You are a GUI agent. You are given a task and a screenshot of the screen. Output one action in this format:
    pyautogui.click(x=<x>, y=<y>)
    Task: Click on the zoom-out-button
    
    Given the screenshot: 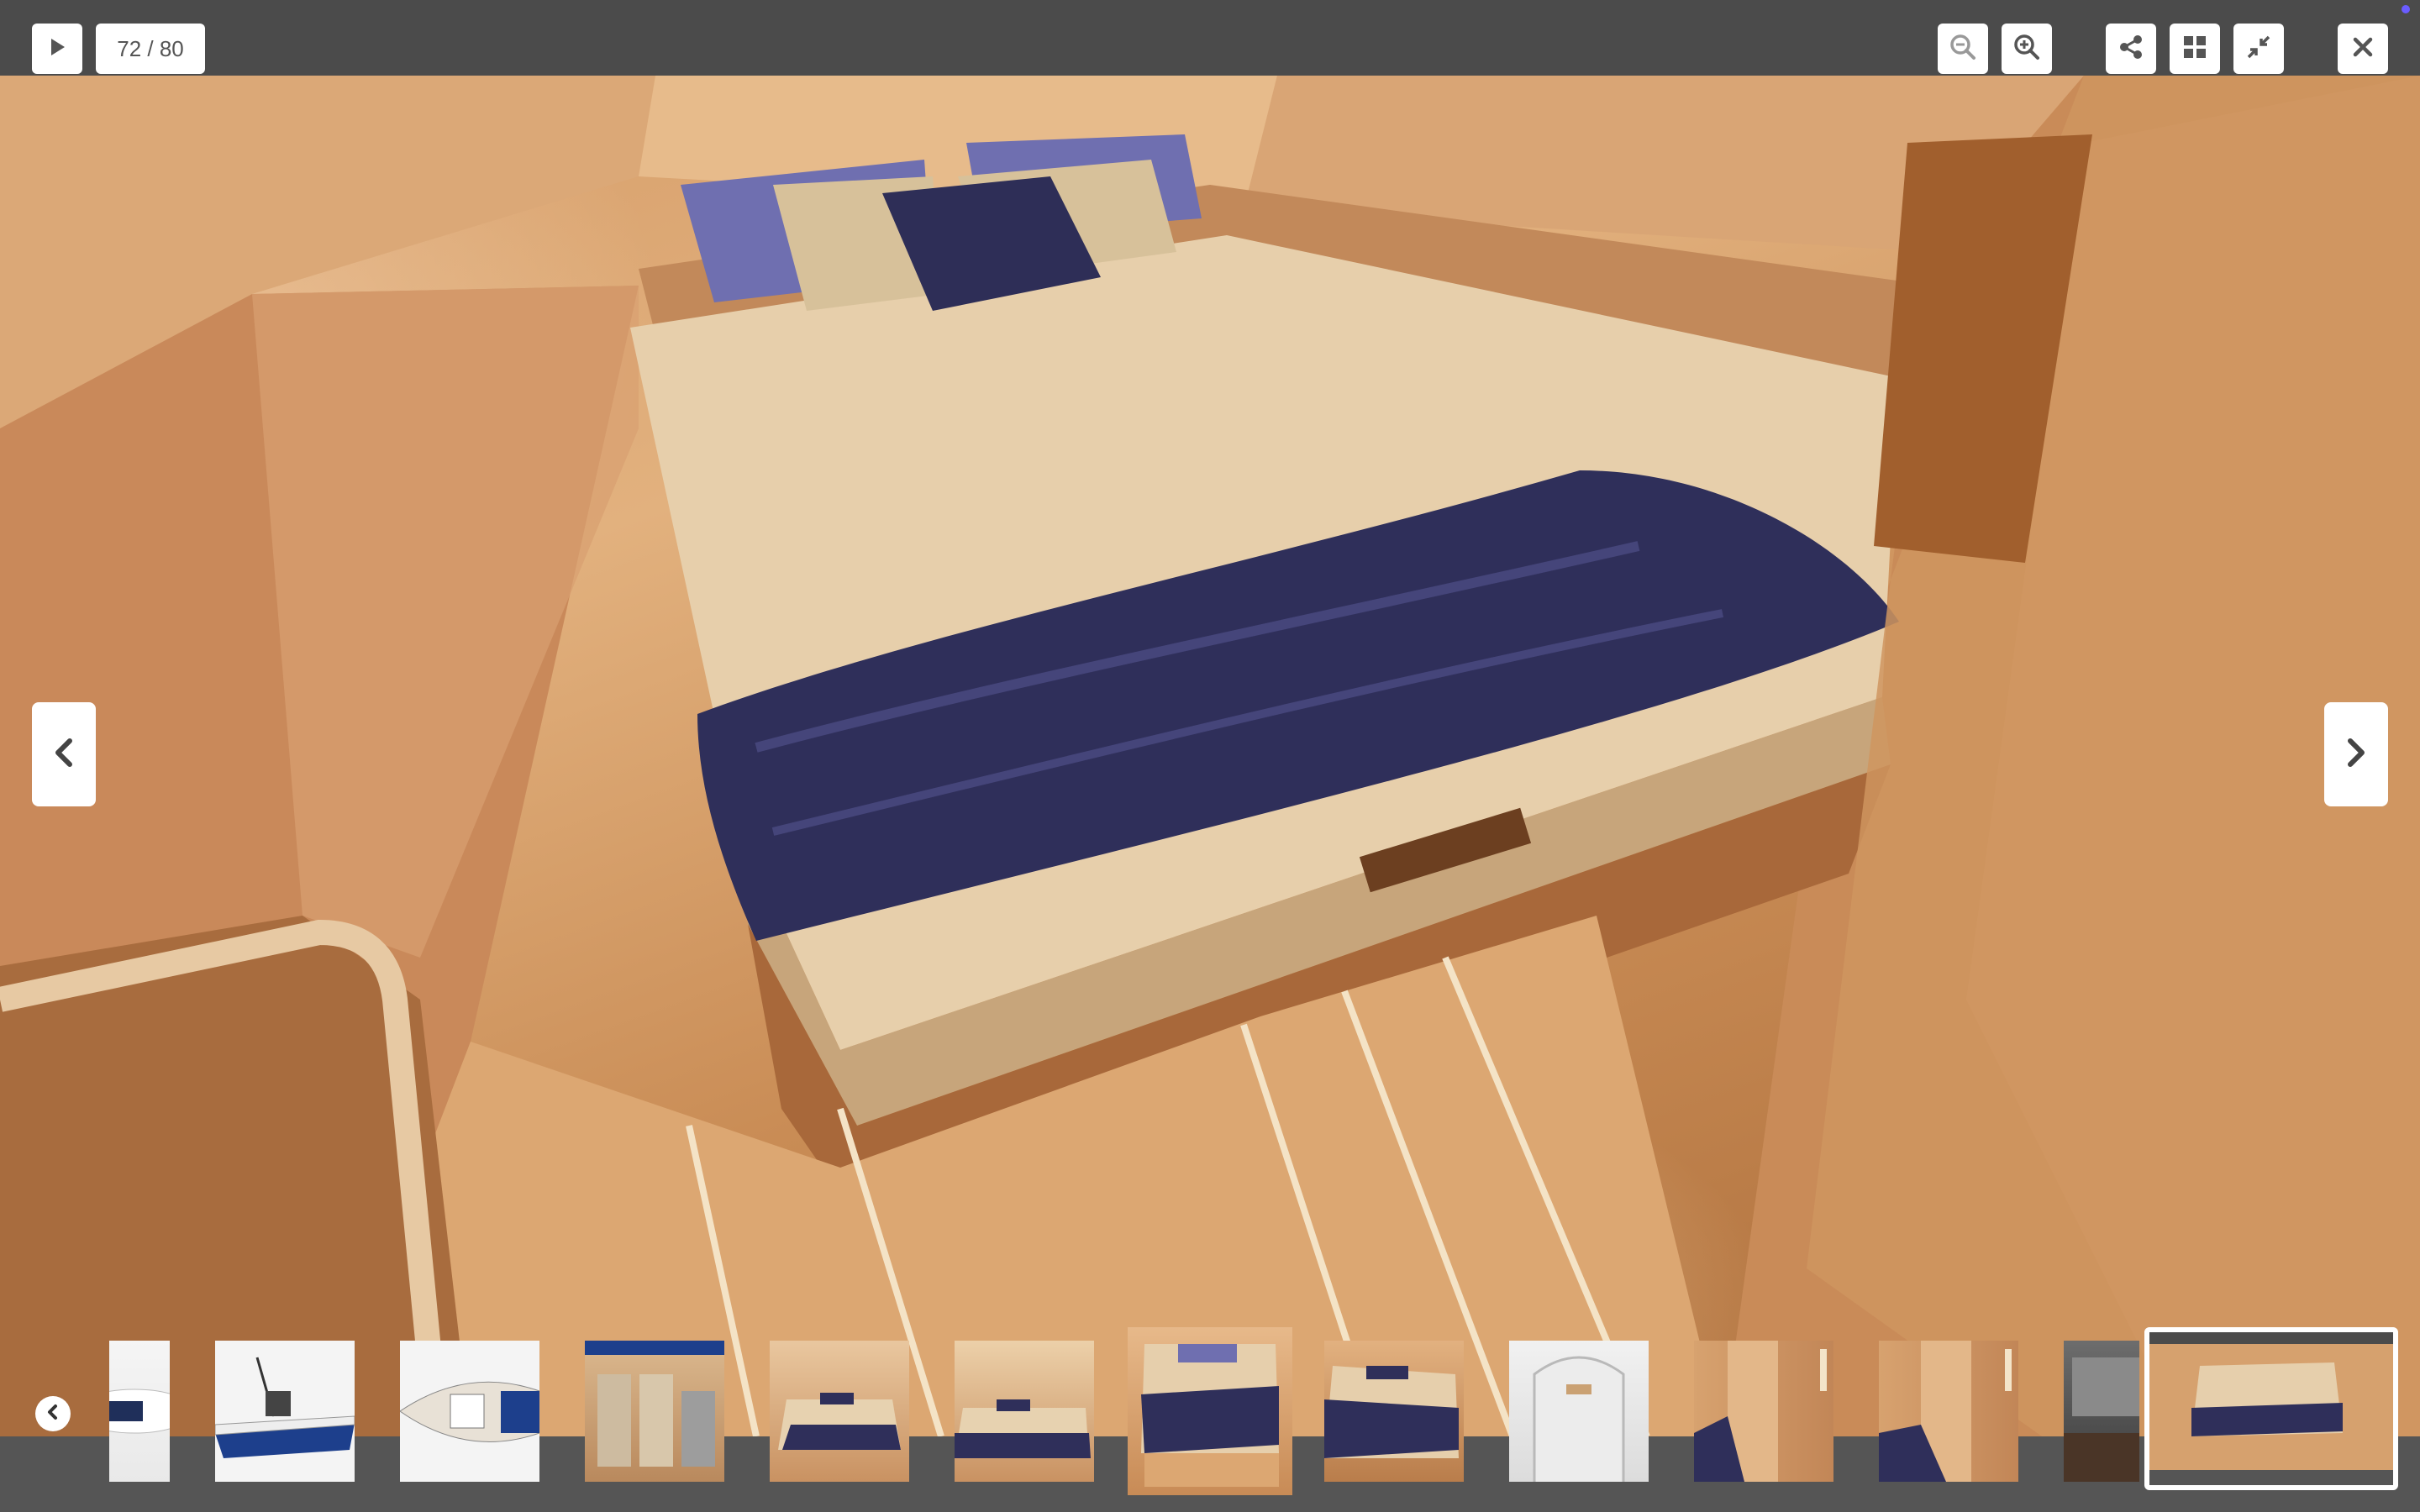 What is the action you would take?
    pyautogui.click(x=1963, y=49)
    